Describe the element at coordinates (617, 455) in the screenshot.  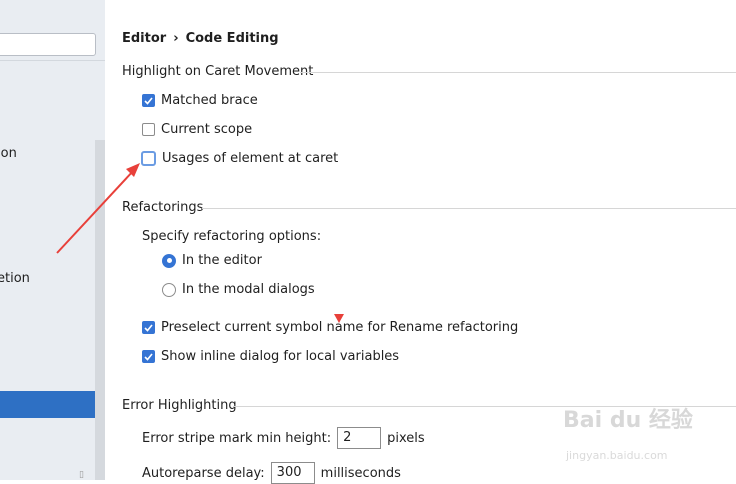
I see `watermark-url: jingyan.baidu.com` at that location.